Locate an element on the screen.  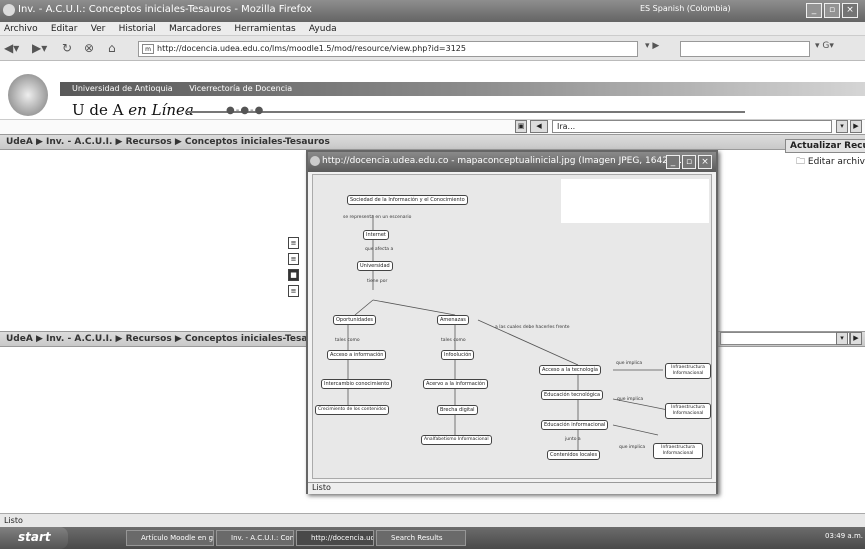
reload-icon: ↻ is located at coordinates (67, 48).